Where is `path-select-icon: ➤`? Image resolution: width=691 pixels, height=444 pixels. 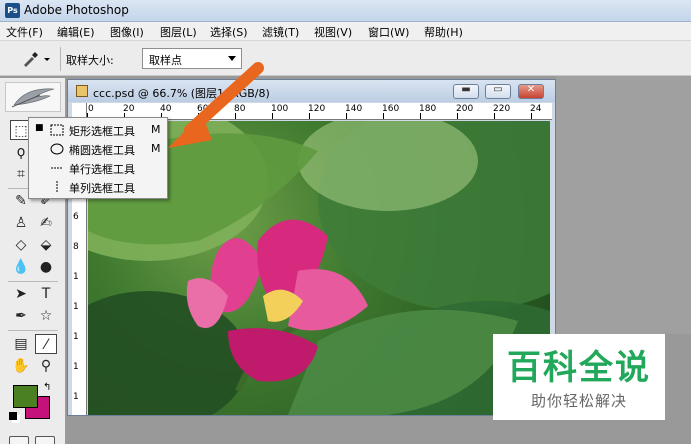 path-select-icon: ➤ is located at coordinates (21, 294).